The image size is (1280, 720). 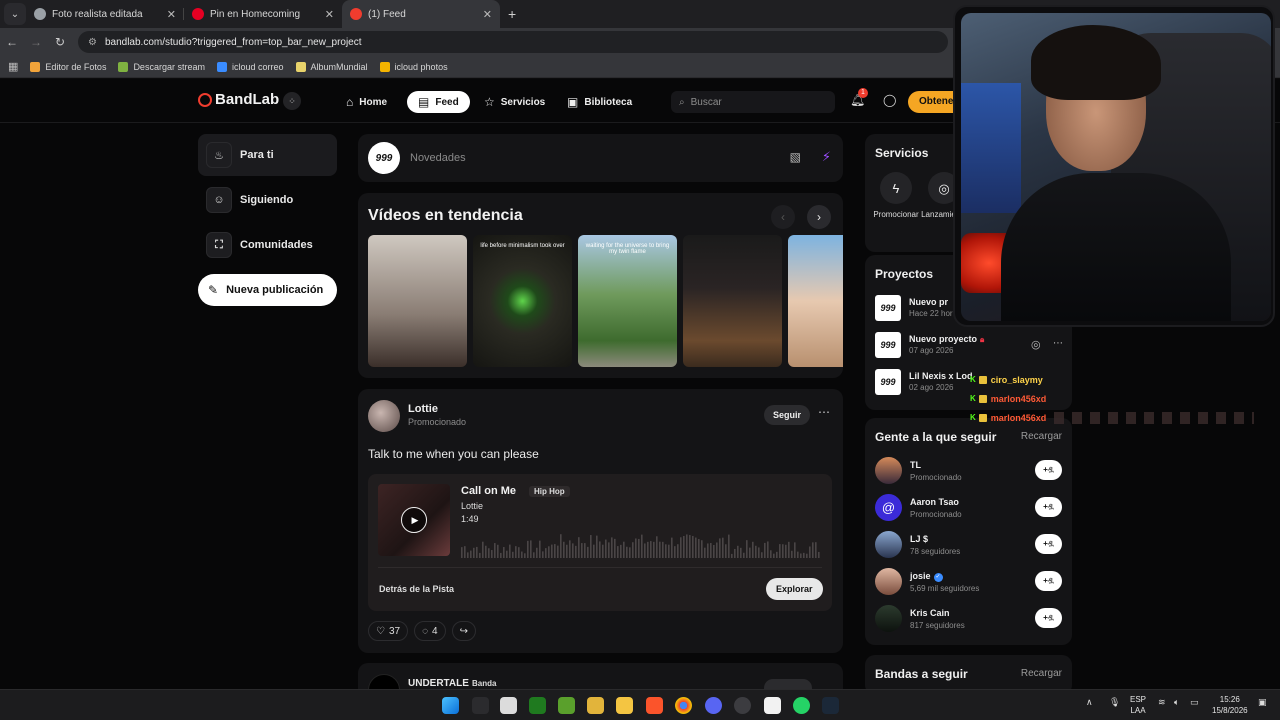 What do you see at coordinates (331, 66) in the screenshot?
I see `bookmark-item: AlbumMundial` at bounding box center [331, 66].